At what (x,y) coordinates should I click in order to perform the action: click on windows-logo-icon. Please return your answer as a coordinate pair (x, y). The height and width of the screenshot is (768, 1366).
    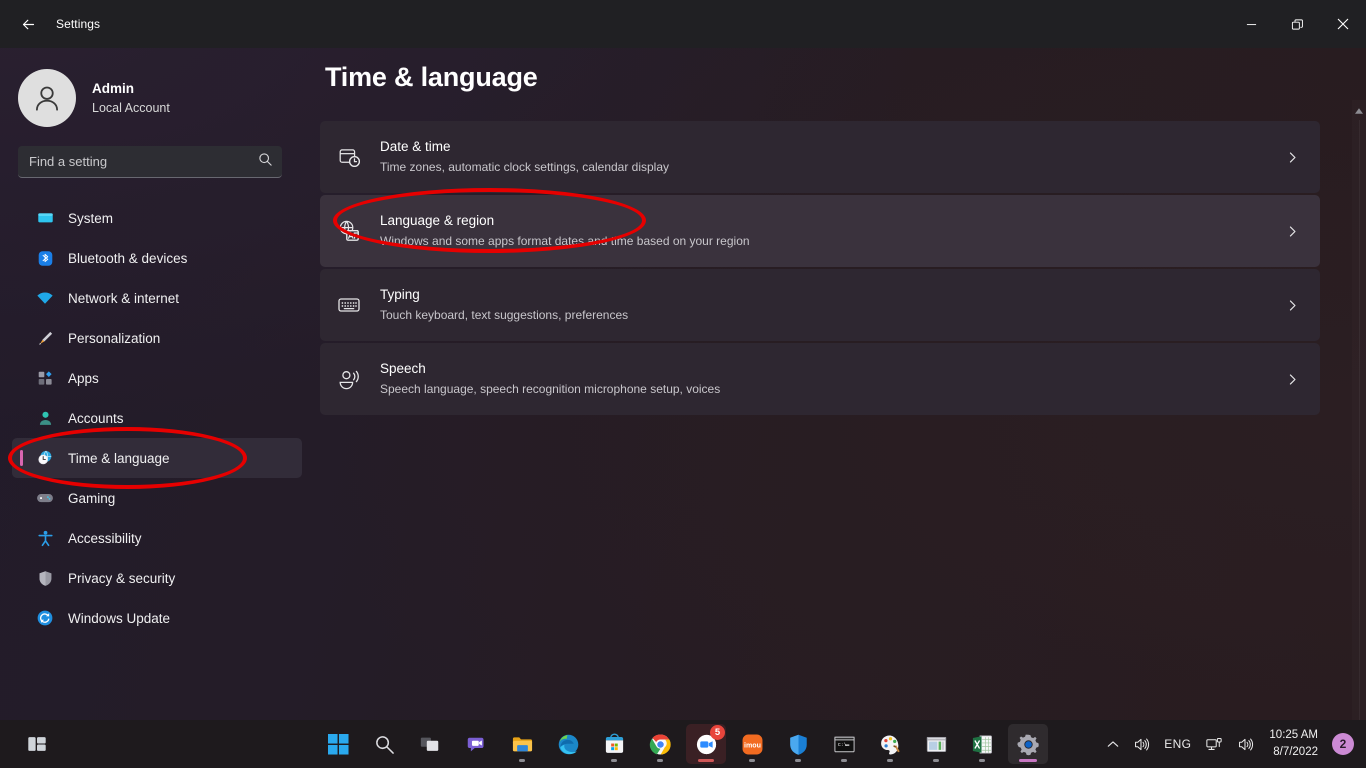
    Looking at the image, I should click on (338, 744).